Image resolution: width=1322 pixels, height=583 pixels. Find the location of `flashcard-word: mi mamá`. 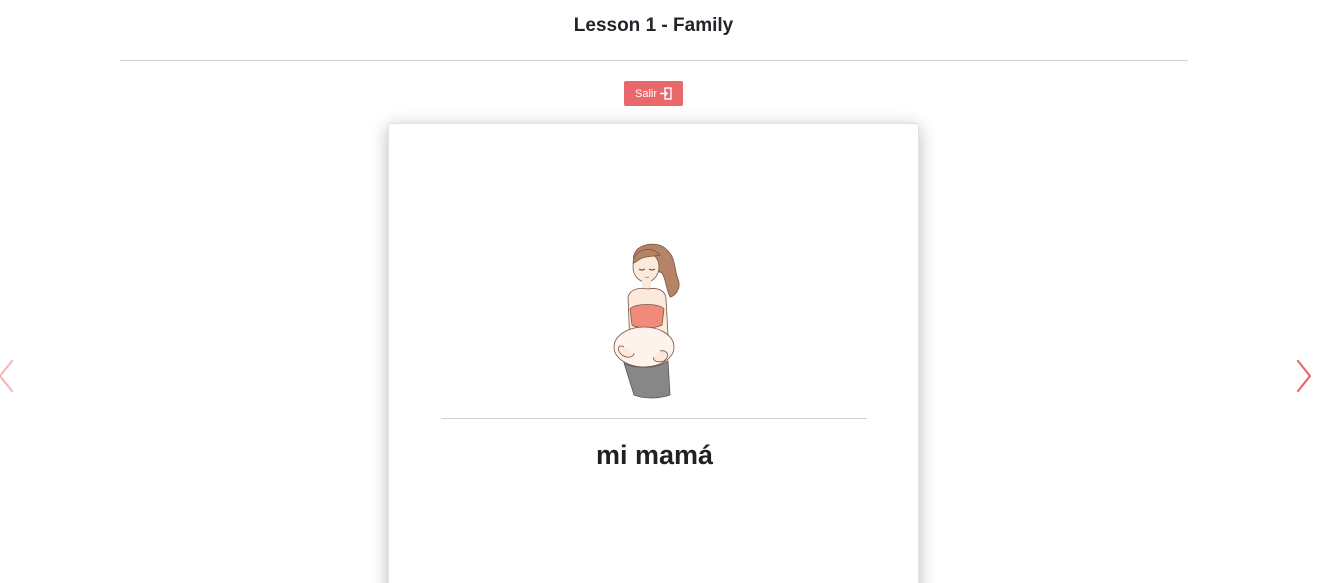

flashcard-word: mi mamá is located at coordinates (654, 455).